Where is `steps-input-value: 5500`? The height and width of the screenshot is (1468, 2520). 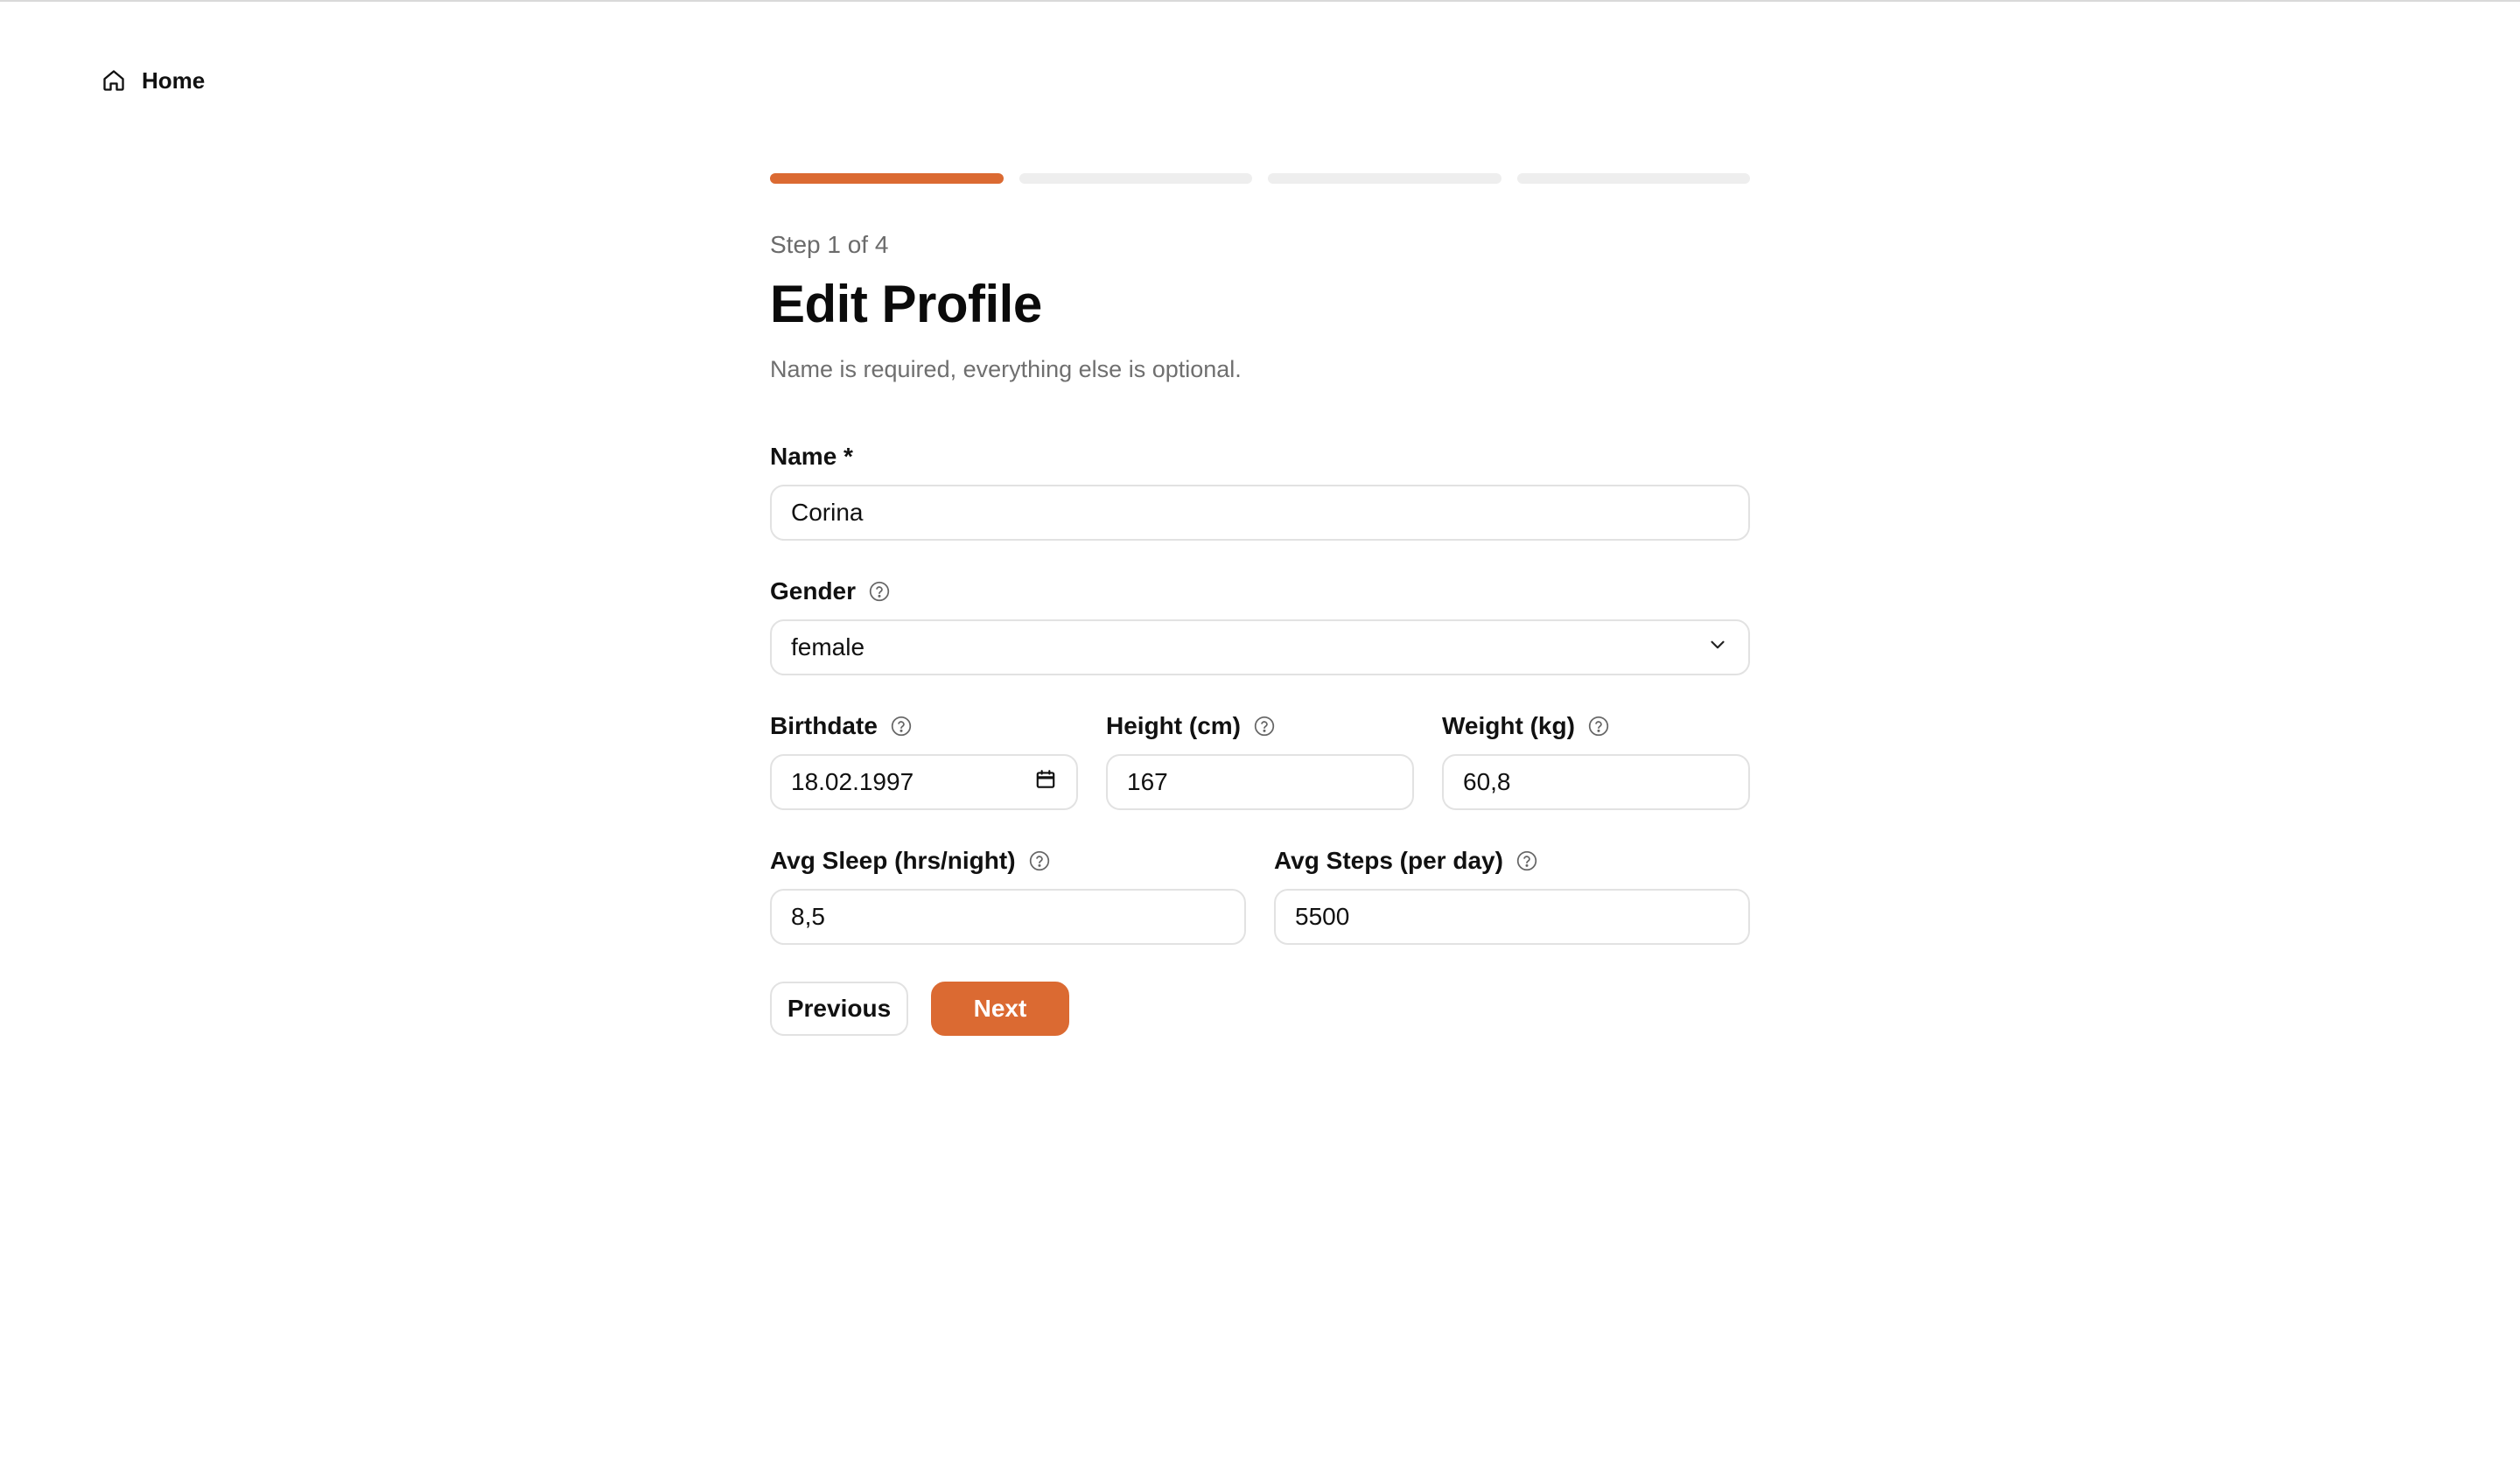
steps-input-value: 5500 is located at coordinates (1322, 916).